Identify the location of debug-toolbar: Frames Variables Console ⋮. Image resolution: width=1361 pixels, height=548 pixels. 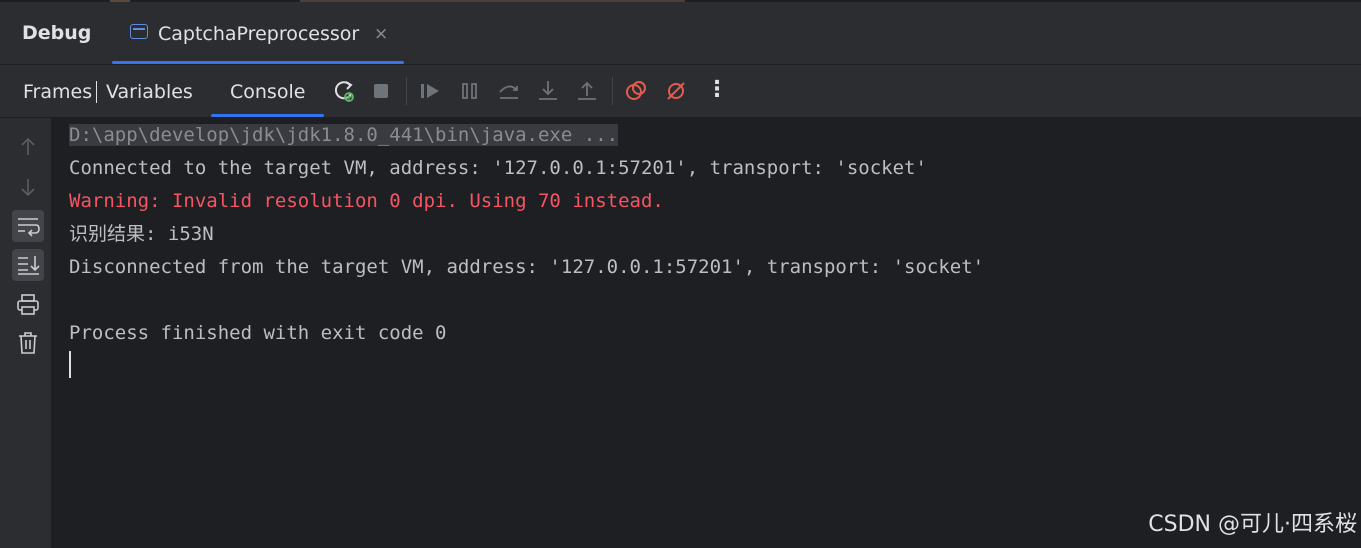
(680, 91).